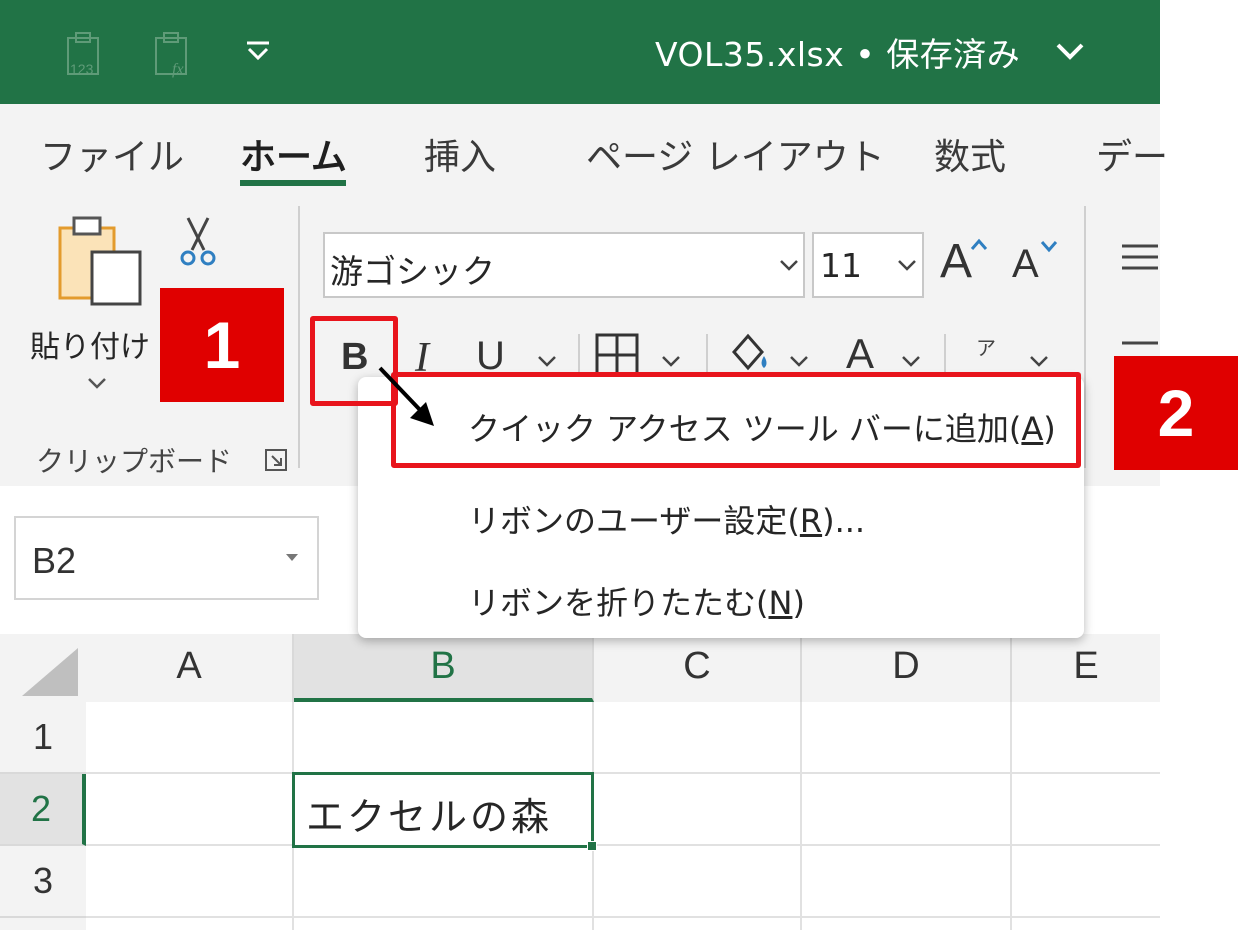  I want to click on tab-data: デー, so click(1132, 154).